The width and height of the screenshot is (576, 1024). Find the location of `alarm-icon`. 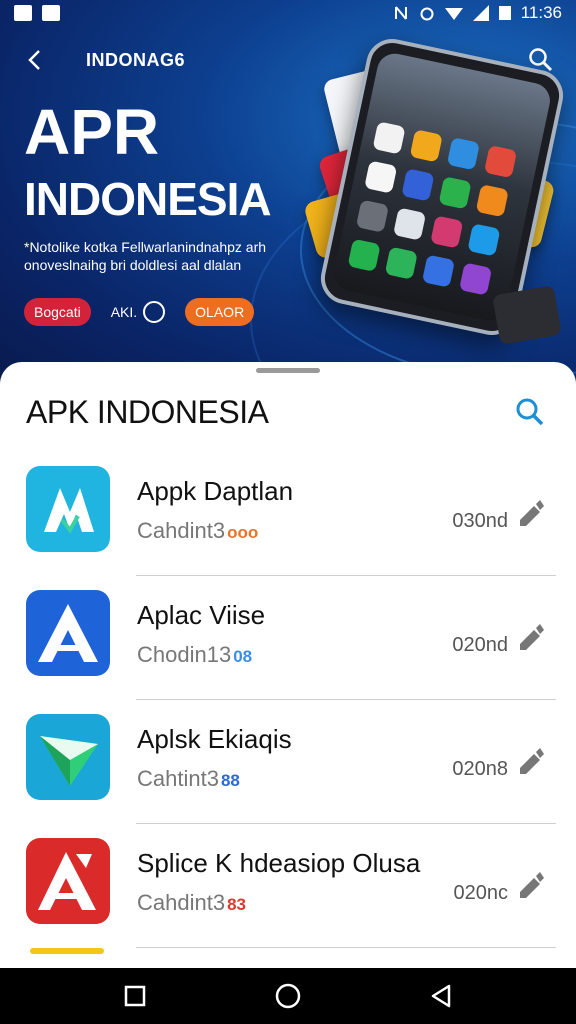

alarm-icon is located at coordinates (427, 14).